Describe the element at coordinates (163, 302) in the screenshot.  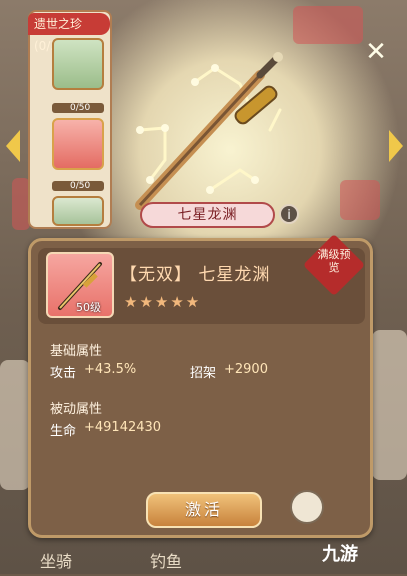
I see `star-rating: ★★★★★` at that location.